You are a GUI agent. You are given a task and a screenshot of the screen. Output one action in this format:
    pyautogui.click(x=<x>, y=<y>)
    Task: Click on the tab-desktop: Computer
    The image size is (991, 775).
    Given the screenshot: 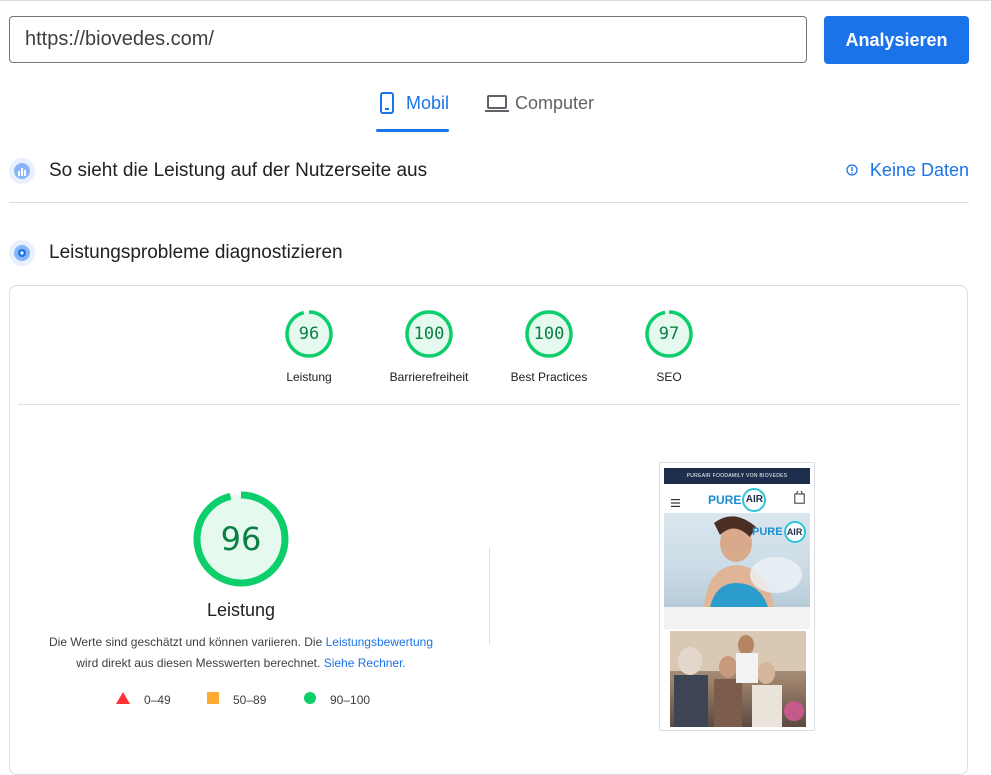 What is the action you would take?
    pyautogui.click(x=539, y=112)
    